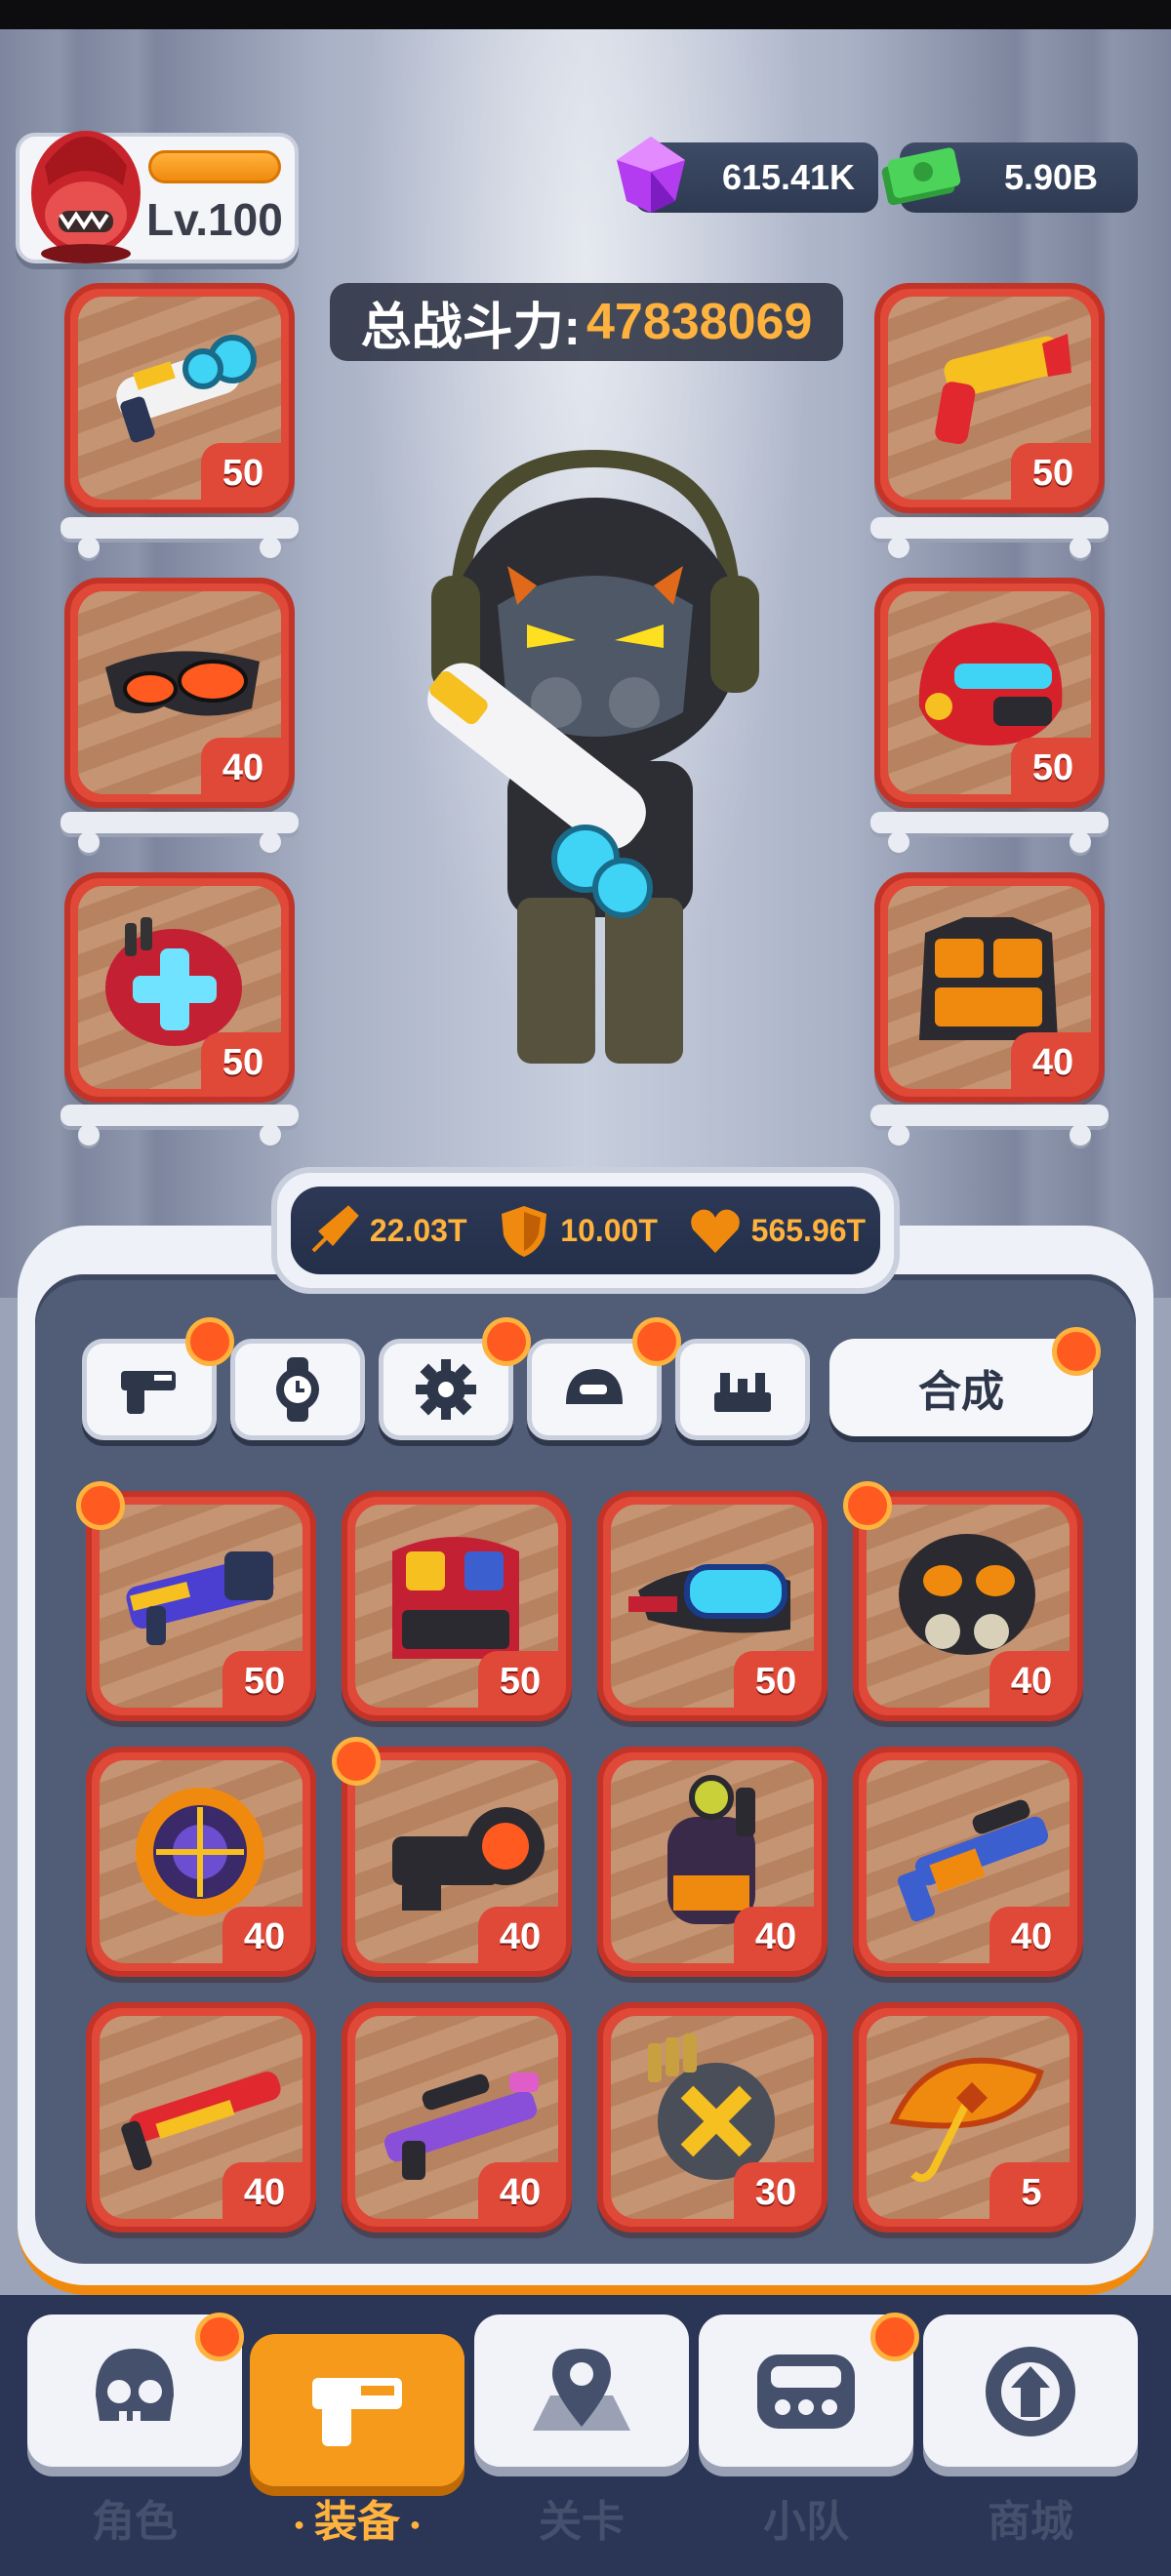 The image size is (1171, 2576). I want to click on status-bar, so click(585, 14).